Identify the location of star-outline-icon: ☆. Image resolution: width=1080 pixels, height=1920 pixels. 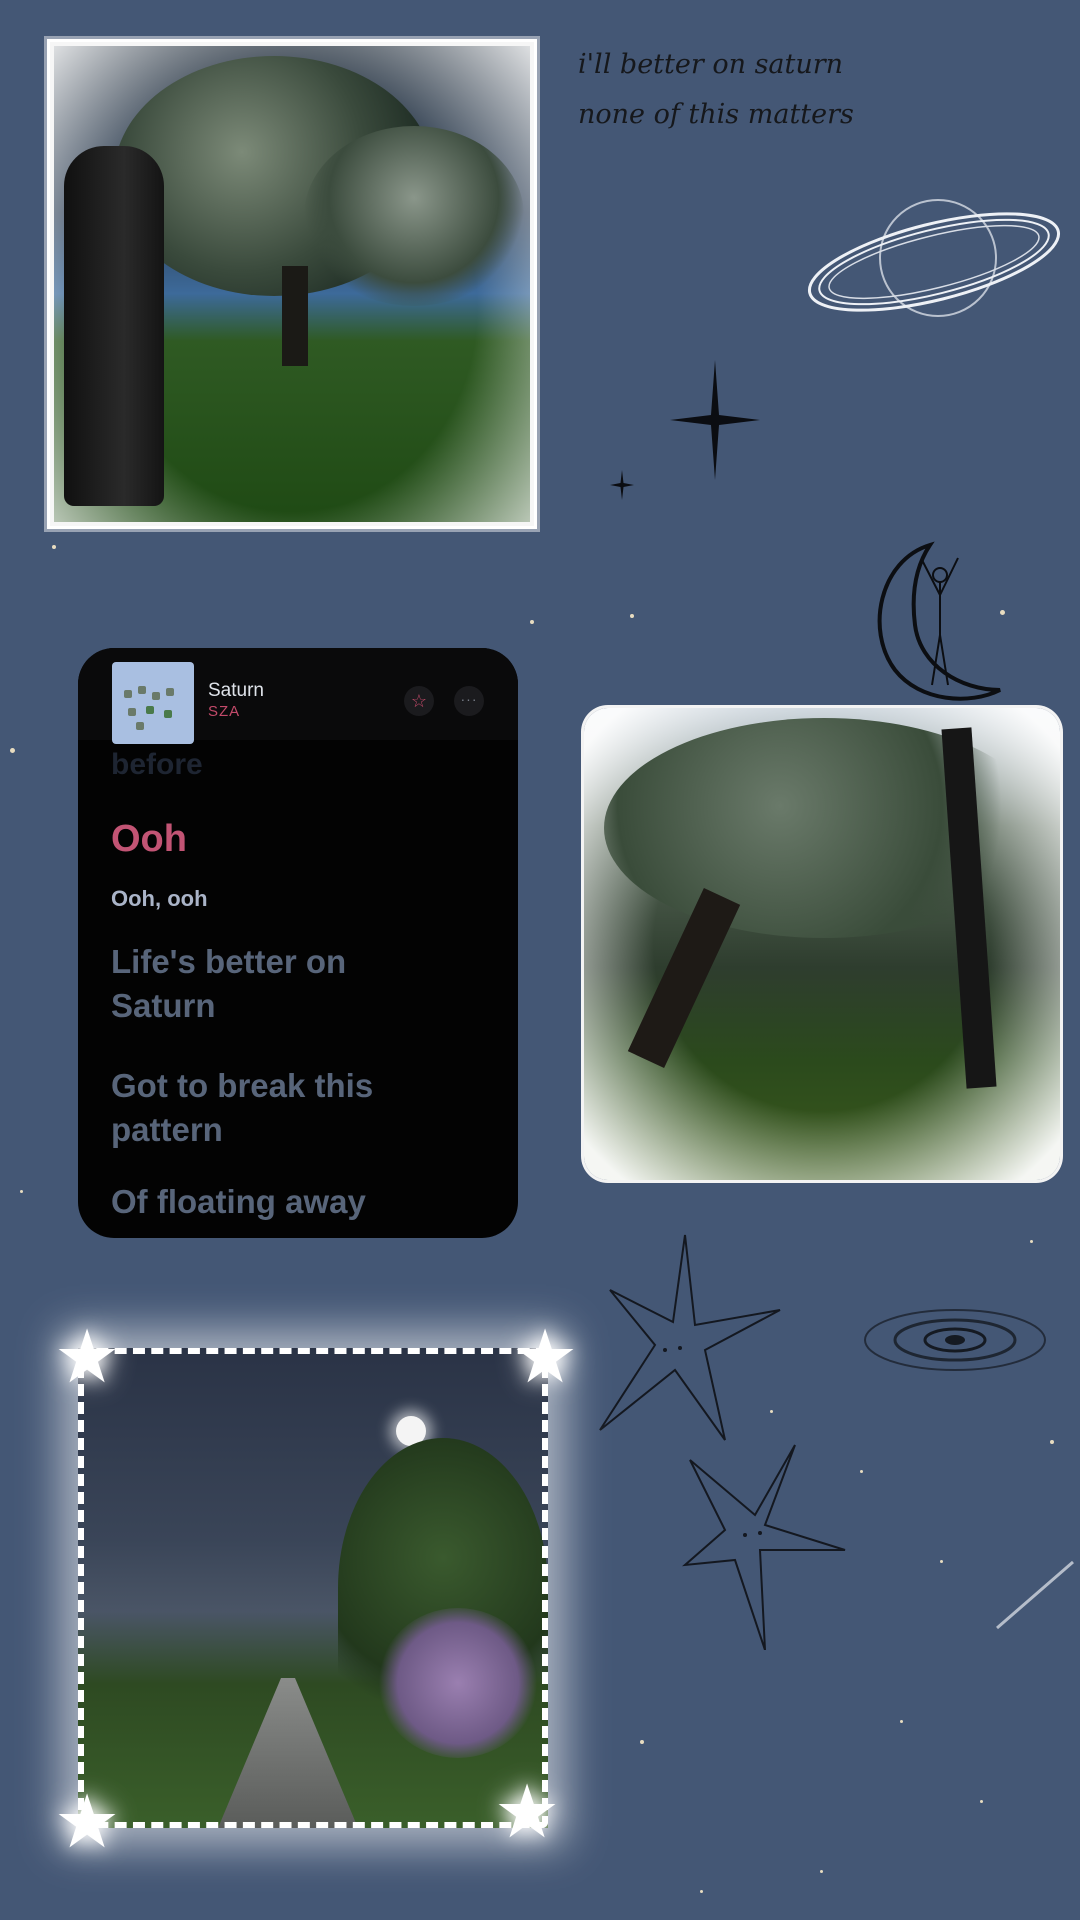
(419, 701).